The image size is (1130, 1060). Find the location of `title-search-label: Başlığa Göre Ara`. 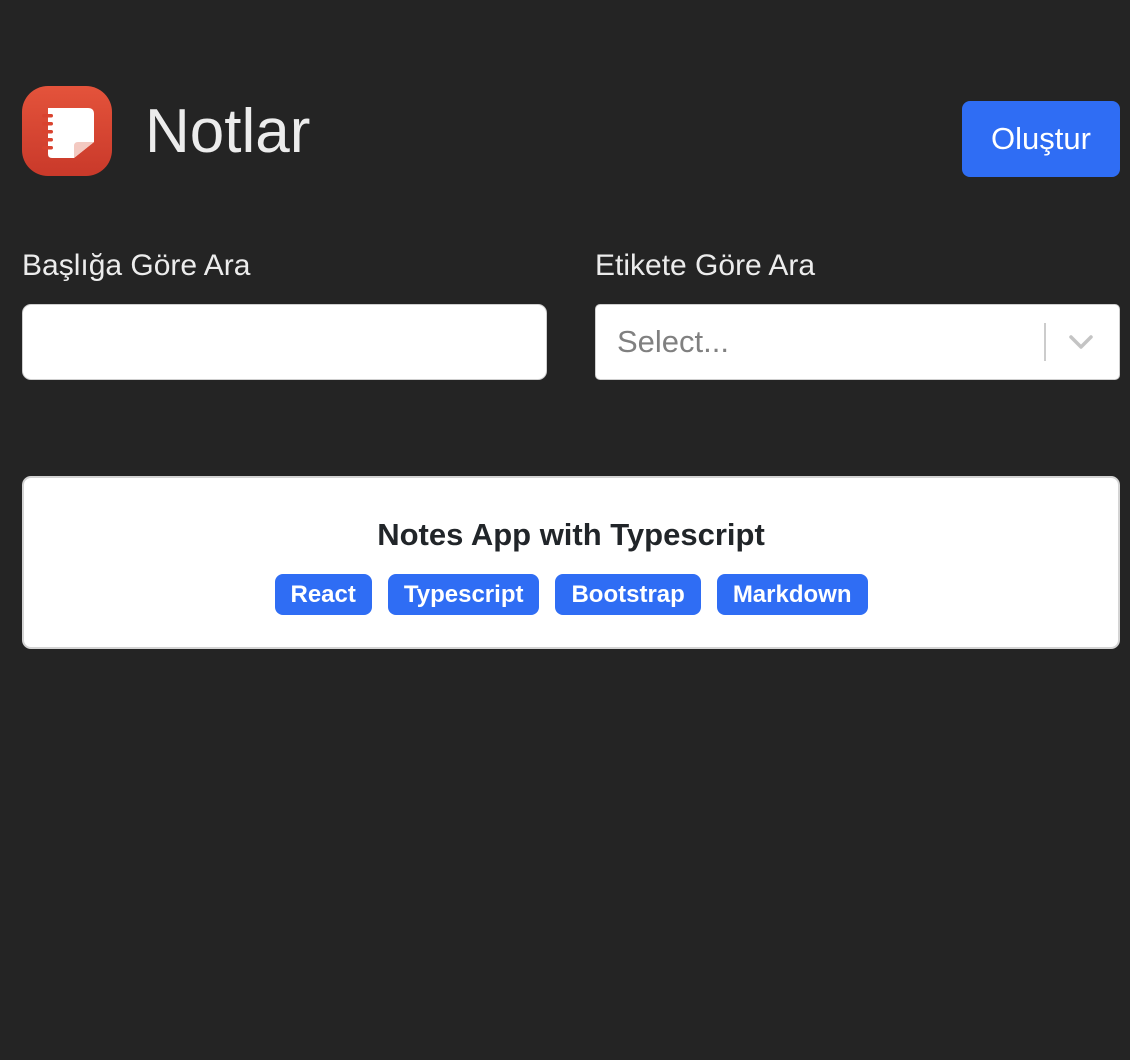

title-search-label: Başlığa Göre Ara is located at coordinates (136, 265).